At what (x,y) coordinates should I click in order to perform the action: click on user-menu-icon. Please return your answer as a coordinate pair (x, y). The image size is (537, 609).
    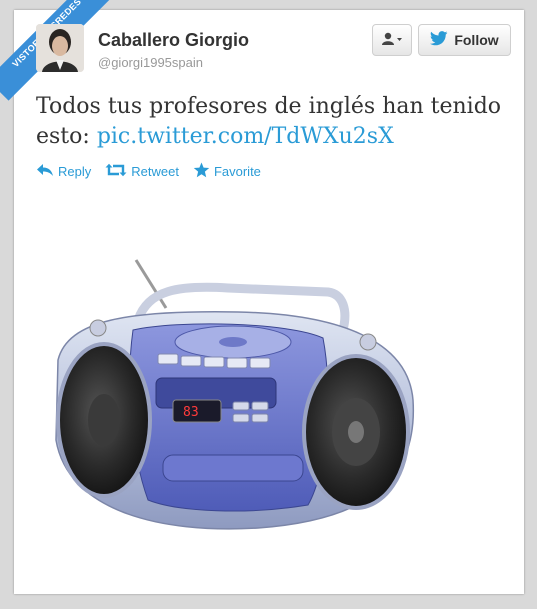
    Looking at the image, I should click on (392, 40).